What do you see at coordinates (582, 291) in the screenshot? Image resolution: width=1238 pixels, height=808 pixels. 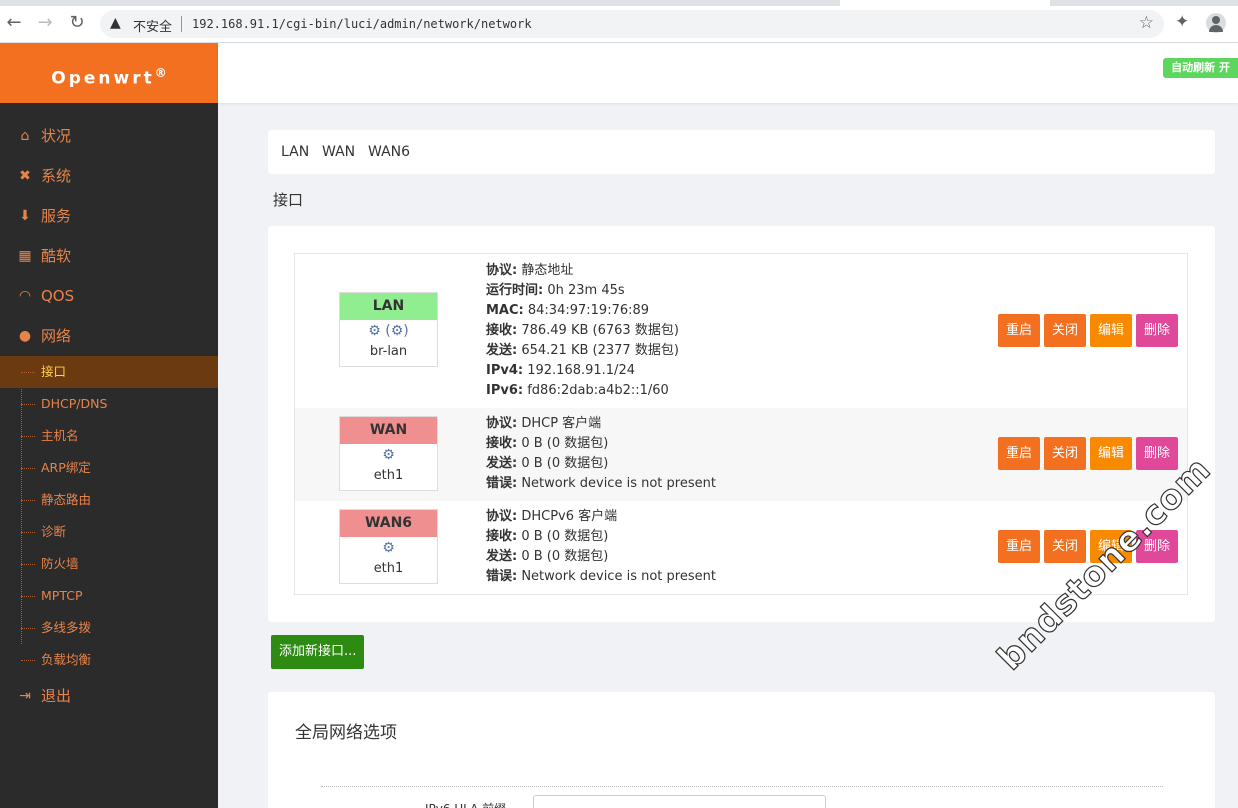 I see `info-line: 运行时间: 0h 23m 45s` at bounding box center [582, 291].